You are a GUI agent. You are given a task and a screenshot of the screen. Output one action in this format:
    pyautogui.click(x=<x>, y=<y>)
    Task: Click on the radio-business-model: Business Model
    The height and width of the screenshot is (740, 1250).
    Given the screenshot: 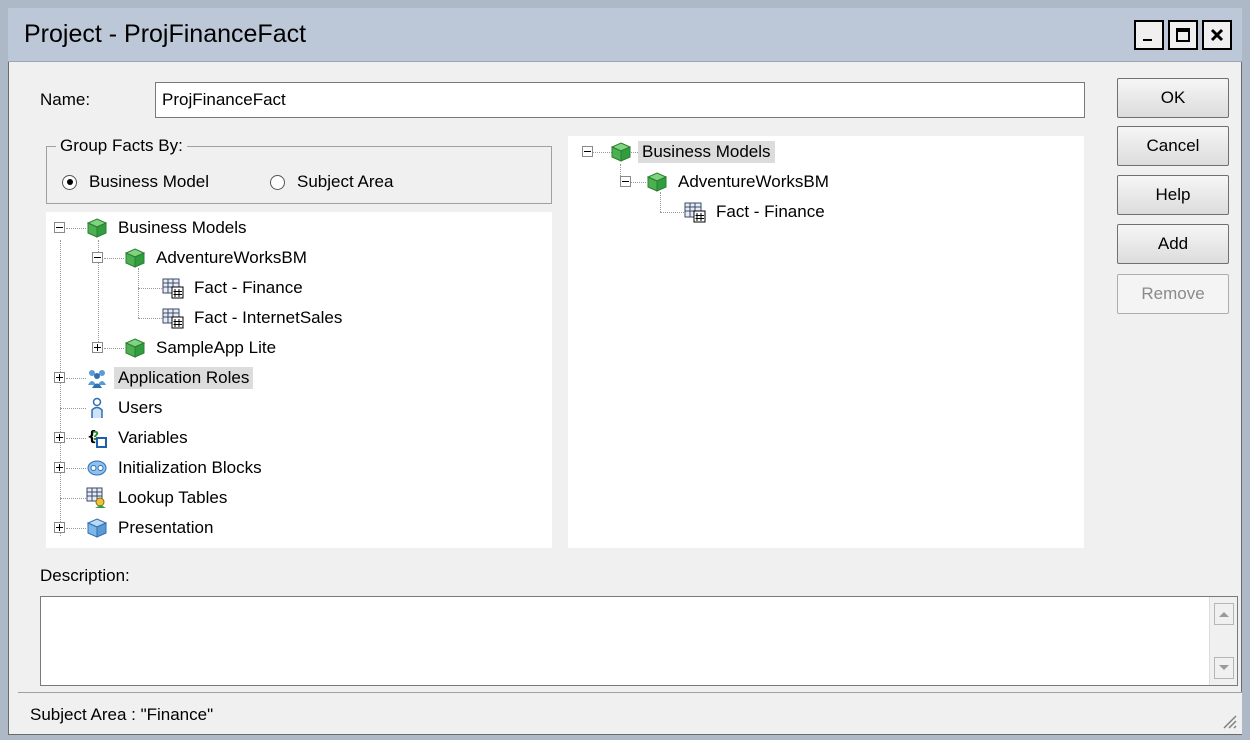 What is the action you would take?
    pyautogui.click(x=135, y=182)
    